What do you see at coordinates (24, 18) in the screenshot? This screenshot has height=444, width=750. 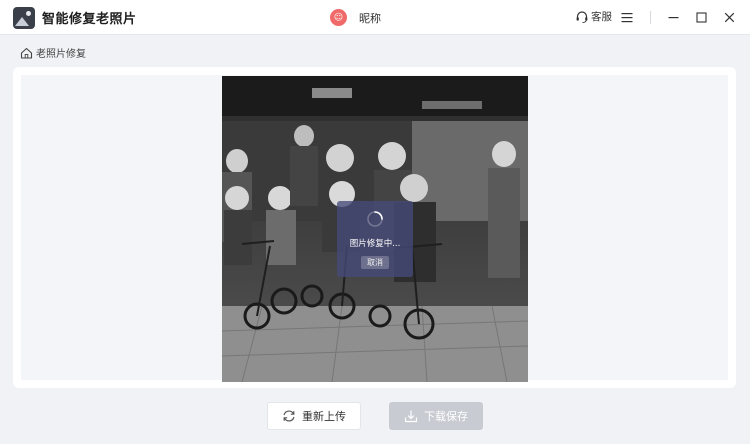 I see `photo-restore-logo-icon` at bounding box center [24, 18].